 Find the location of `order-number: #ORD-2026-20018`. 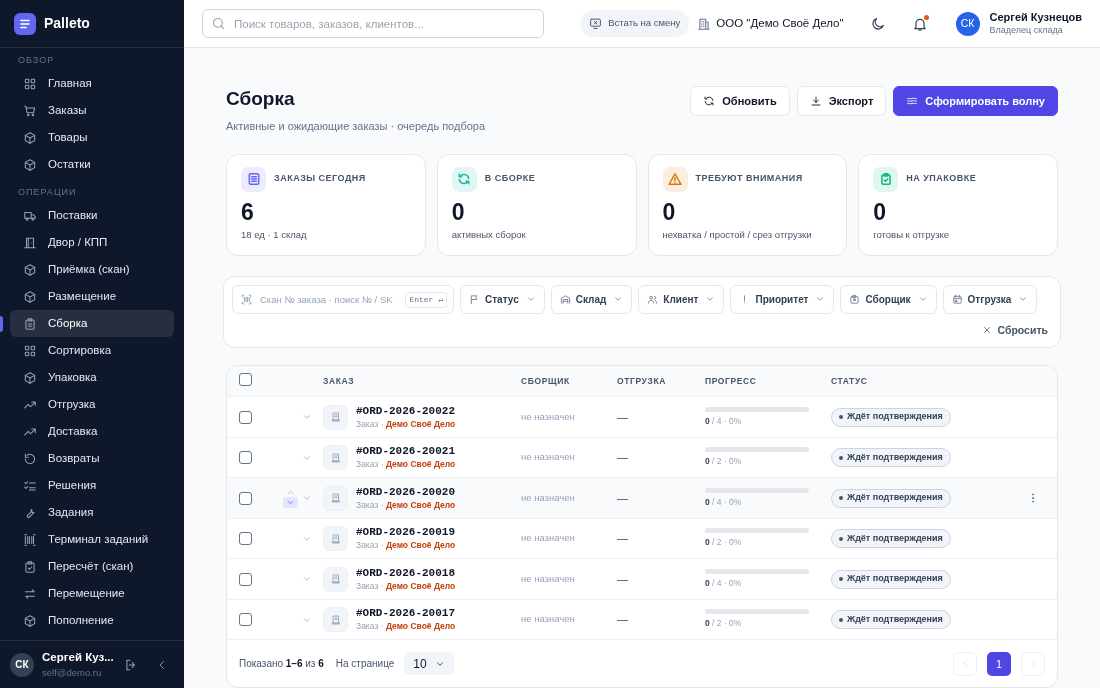

order-number: #ORD-2026-20018 is located at coordinates (406, 572).